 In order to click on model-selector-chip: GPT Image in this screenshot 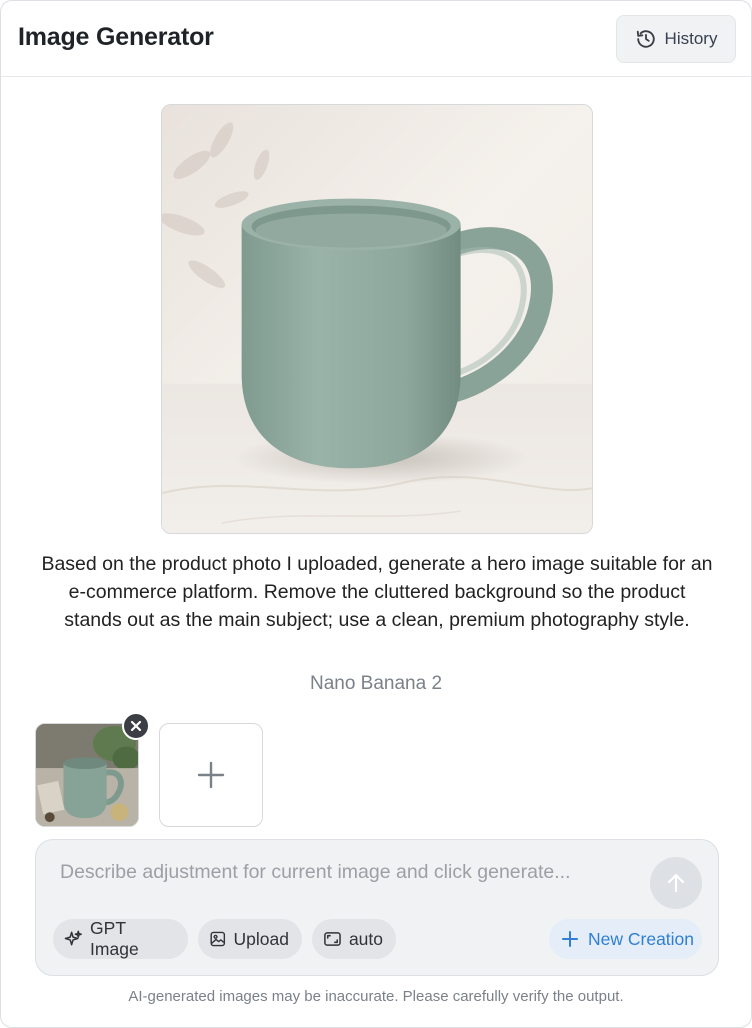, I will do `click(120, 938)`.